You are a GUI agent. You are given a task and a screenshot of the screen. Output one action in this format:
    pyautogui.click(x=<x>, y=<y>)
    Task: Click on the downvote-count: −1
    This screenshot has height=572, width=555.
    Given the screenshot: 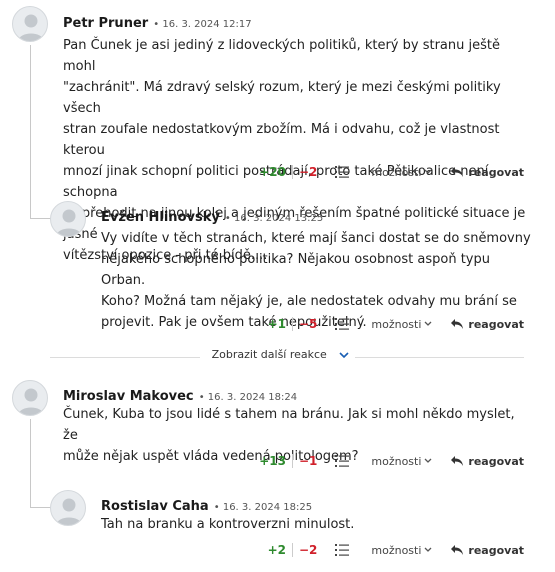 What is the action you would take?
    pyautogui.click(x=308, y=461)
    